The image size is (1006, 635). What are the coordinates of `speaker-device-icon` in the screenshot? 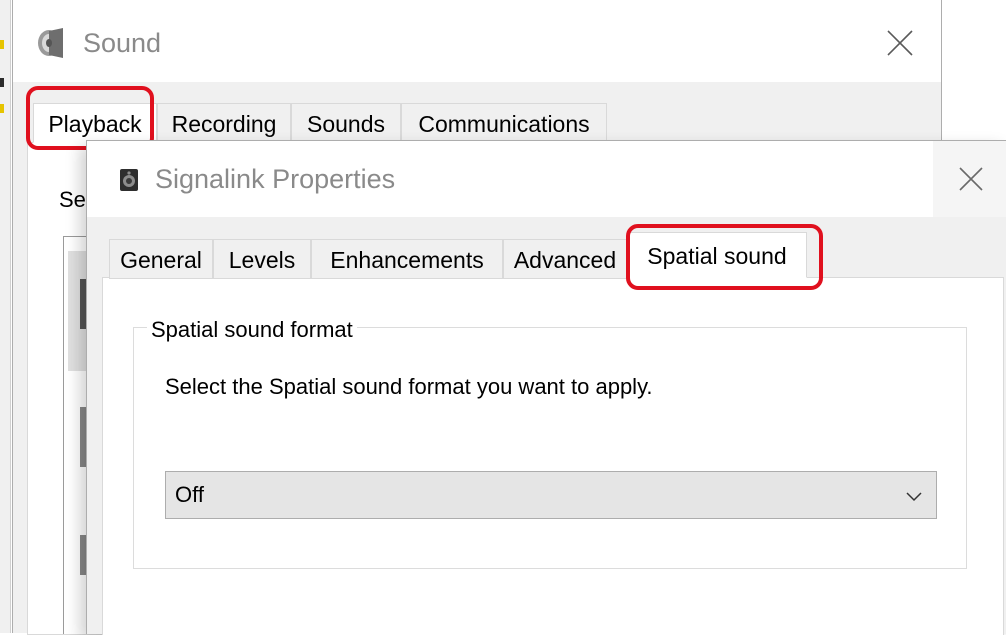 It's located at (129, 180).